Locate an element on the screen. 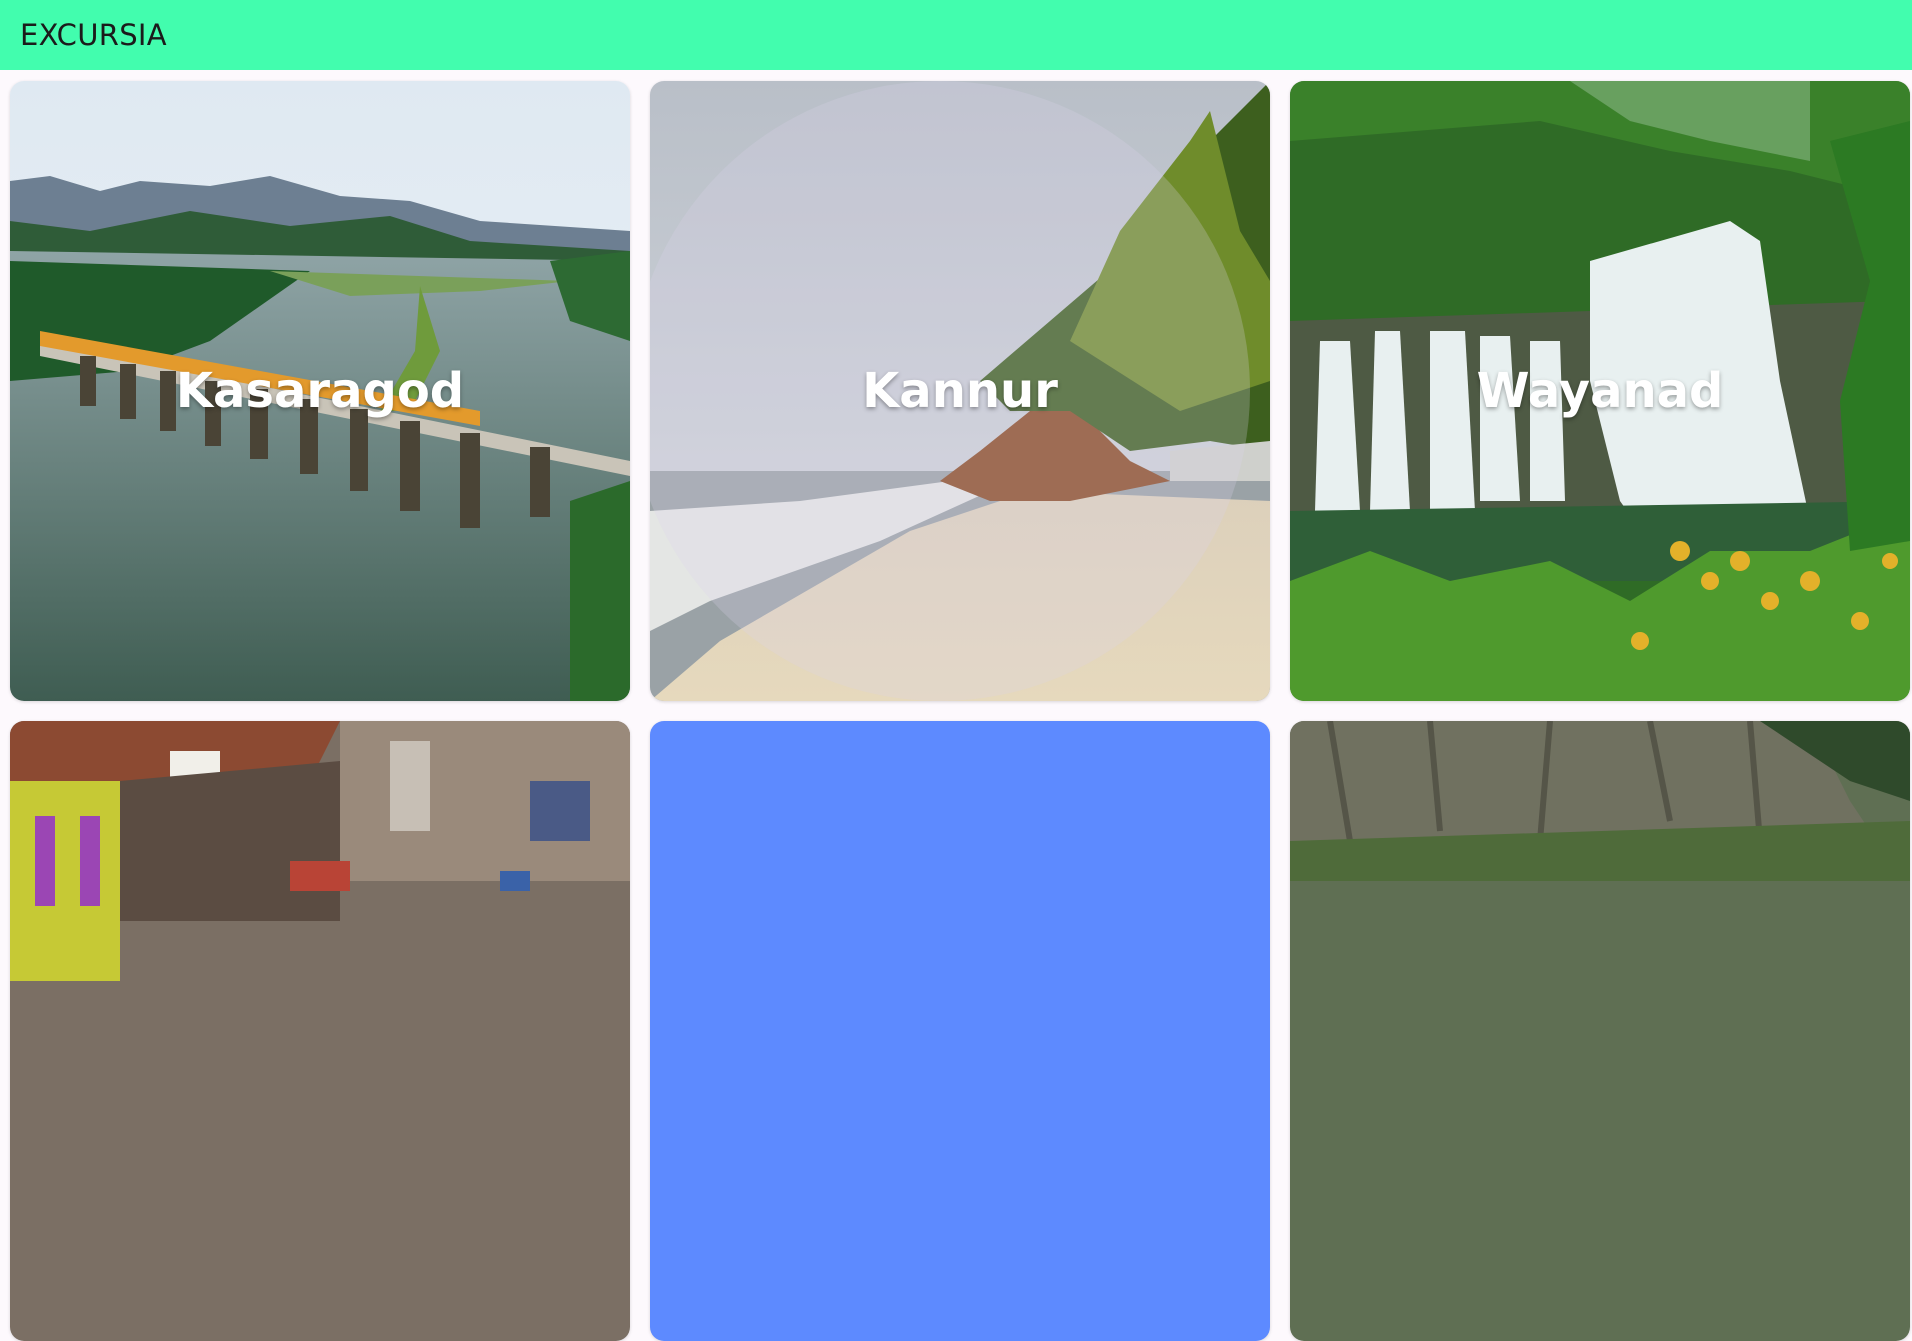 The image size is (1912, 1341). destination-card-cliff is located at coordinates (1600, 1031).